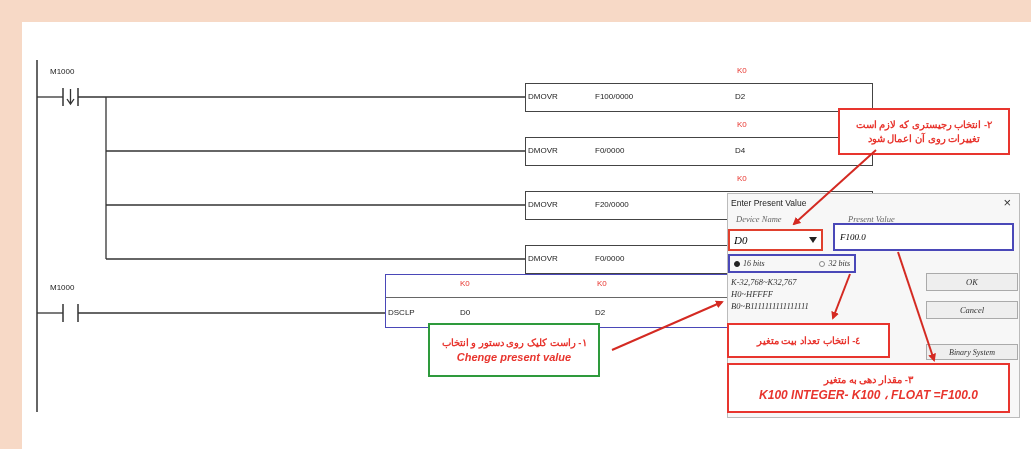 This screenshot has height=449, width=1031. I want to click on dialog-button: OK, so click(972, 282).